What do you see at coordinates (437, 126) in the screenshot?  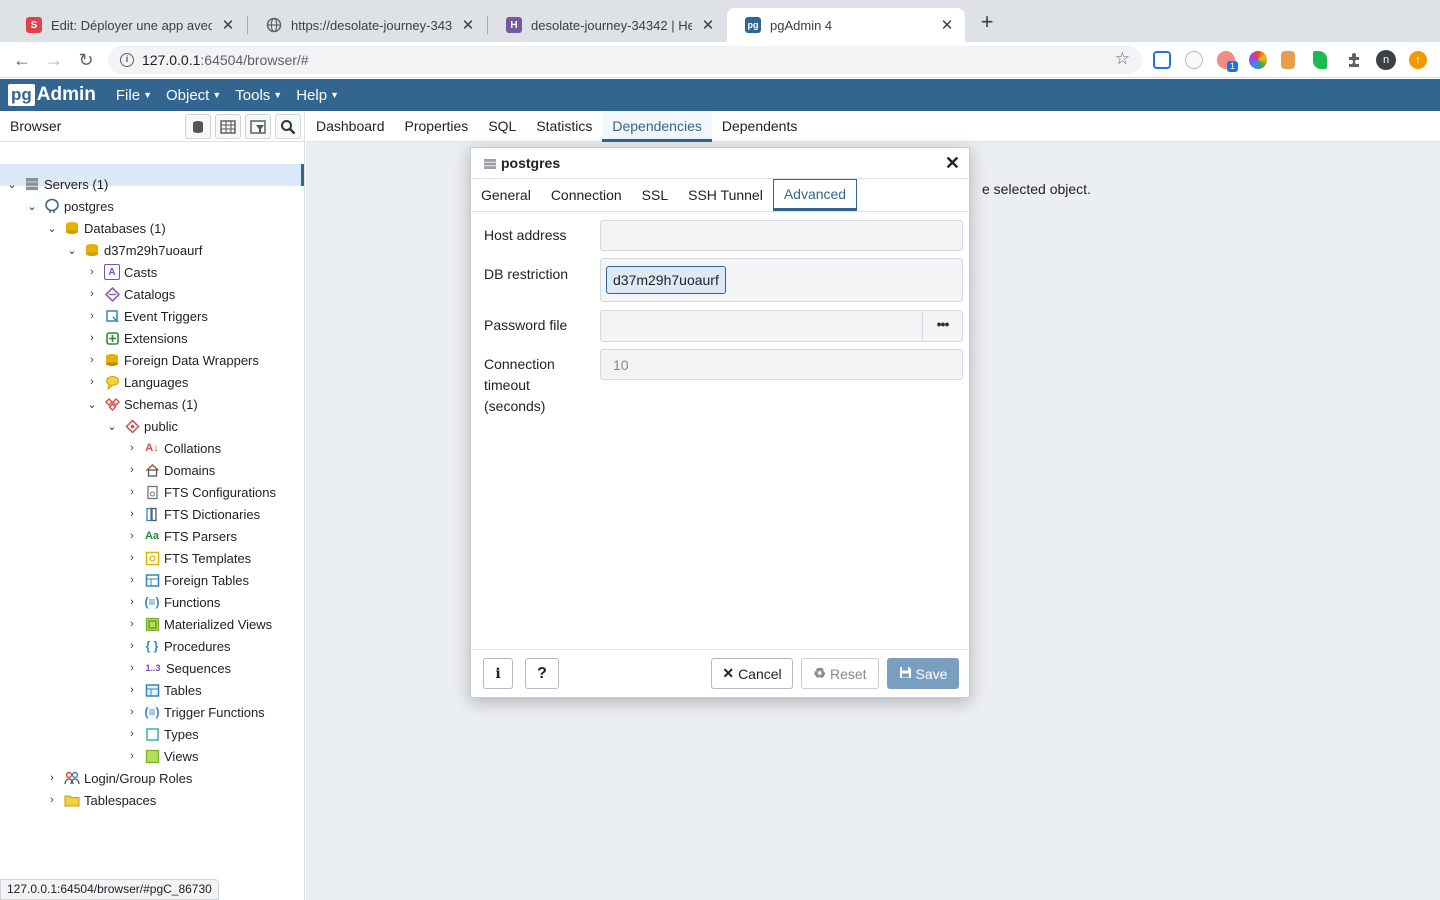 I see `tab-properties: Properties` at bounding box center [437, 126].